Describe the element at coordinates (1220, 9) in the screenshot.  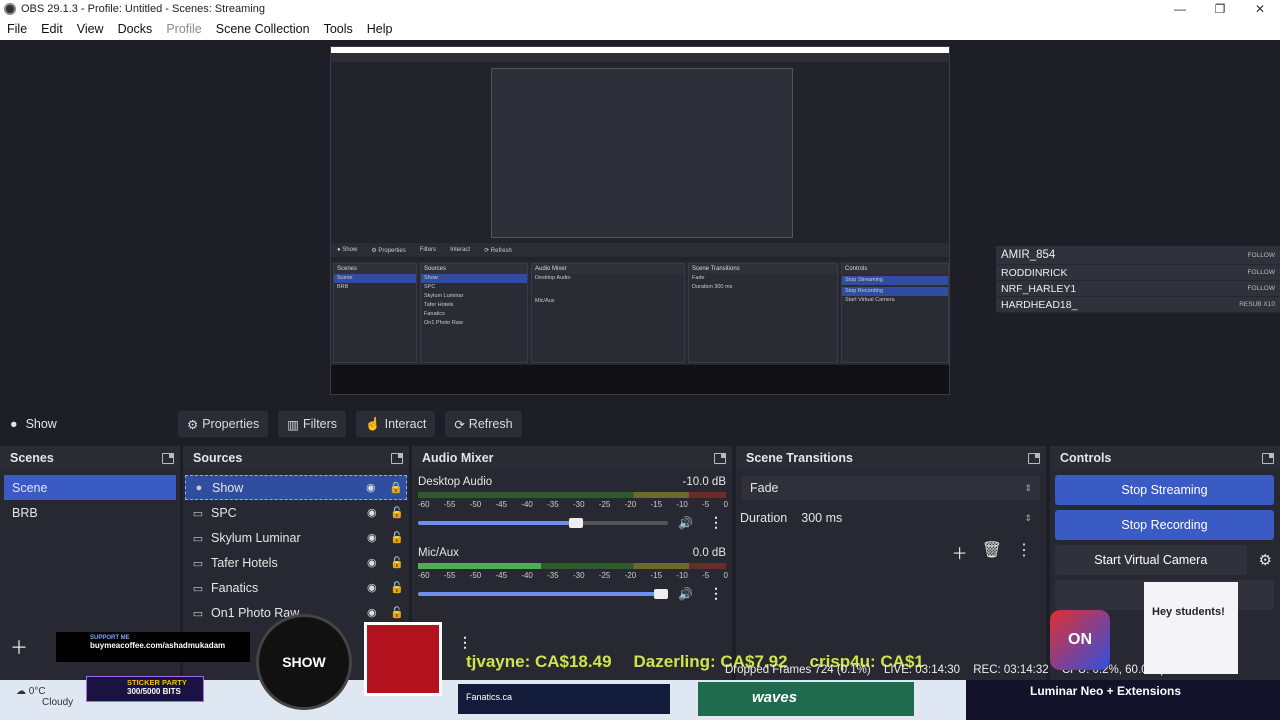
I see `maximize-button: ❐` at that location.